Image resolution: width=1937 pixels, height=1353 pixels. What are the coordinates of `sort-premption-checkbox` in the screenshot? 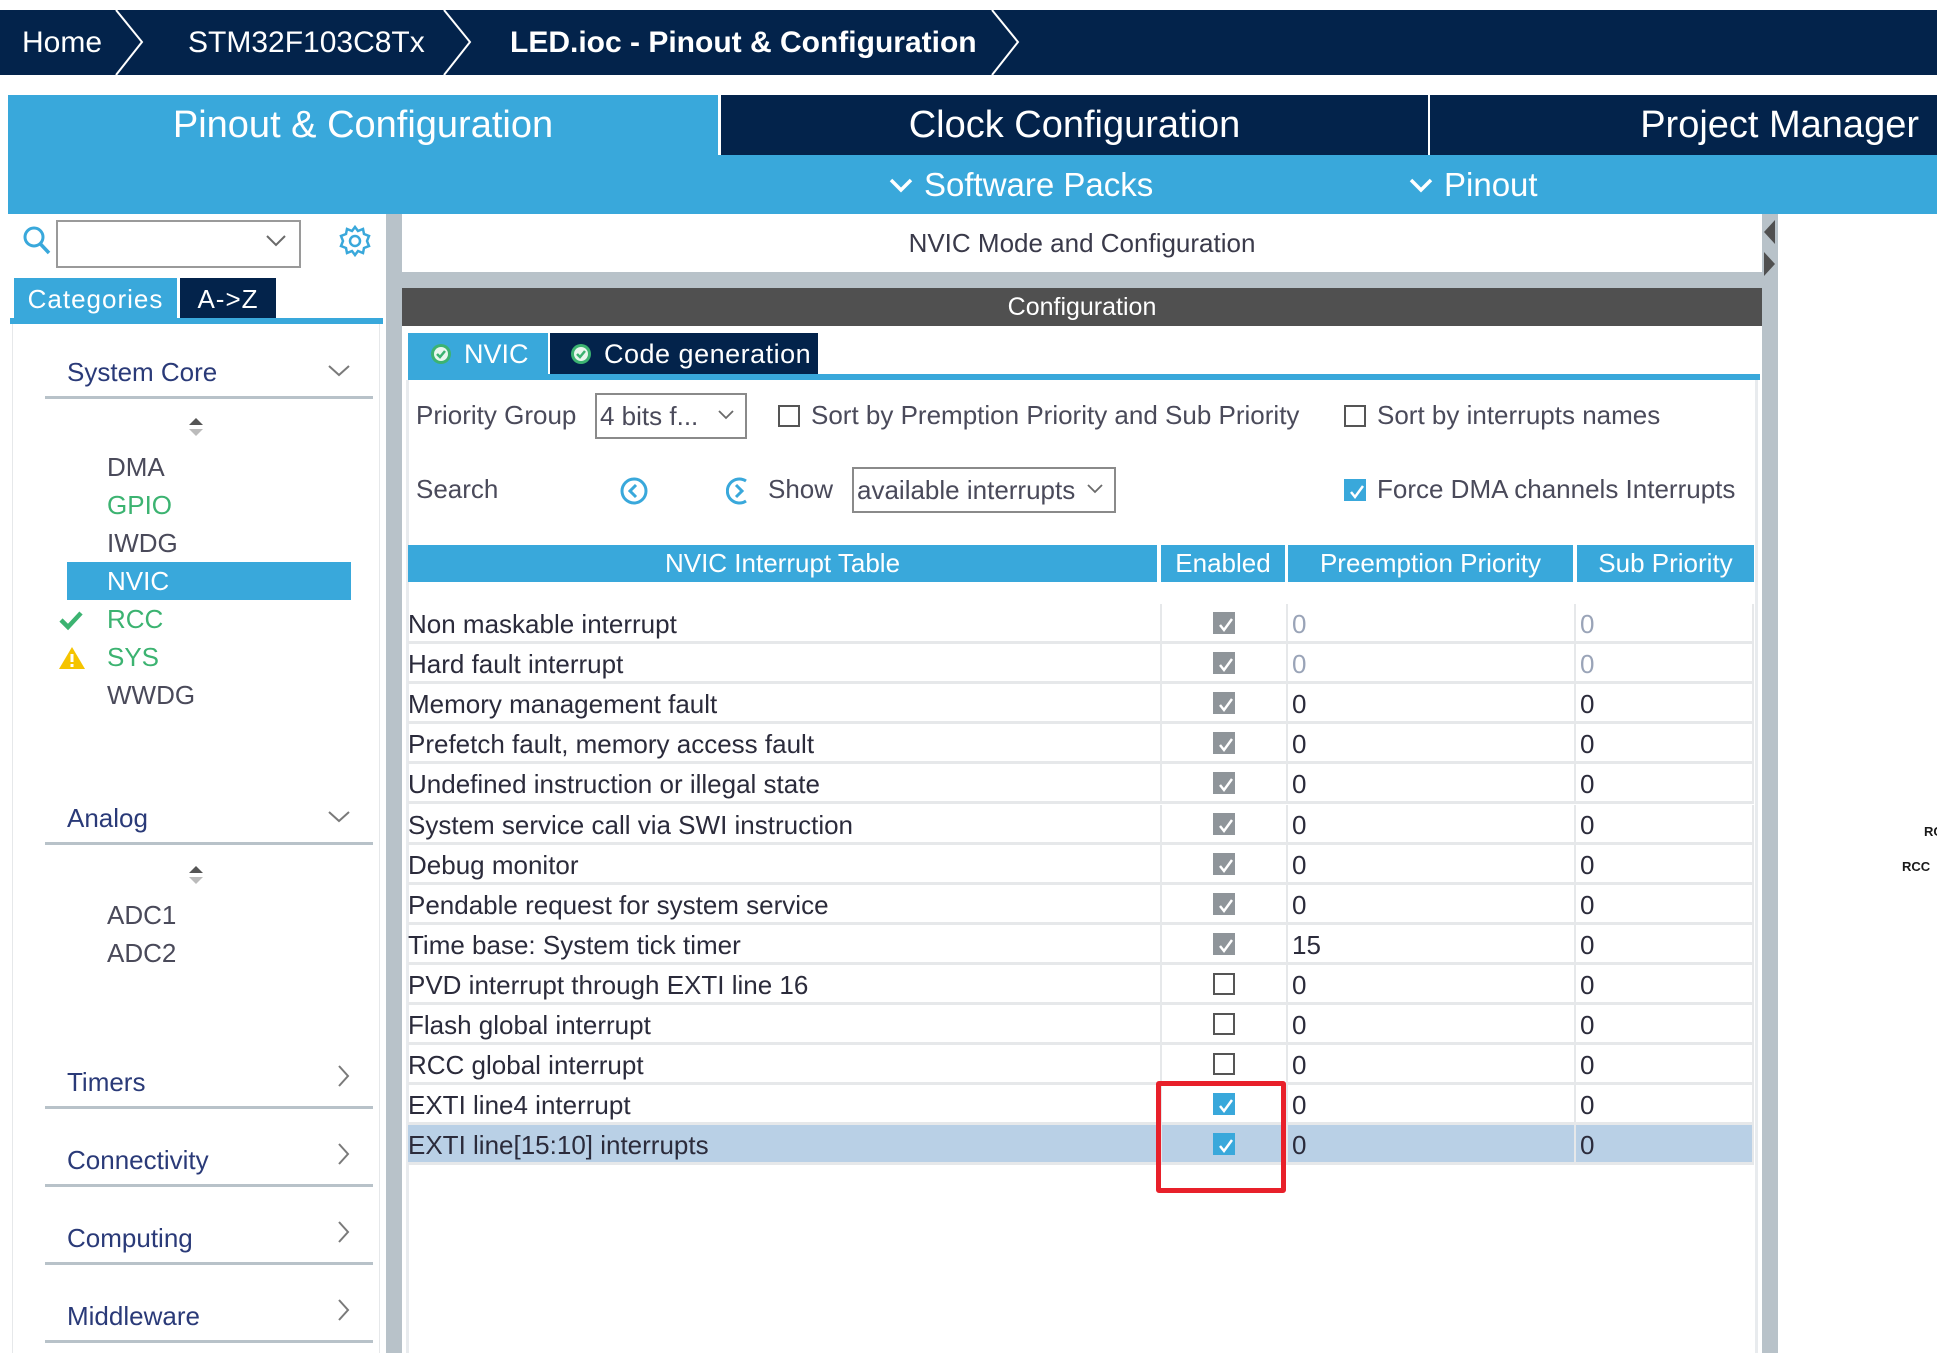 It's located at (789, 416).